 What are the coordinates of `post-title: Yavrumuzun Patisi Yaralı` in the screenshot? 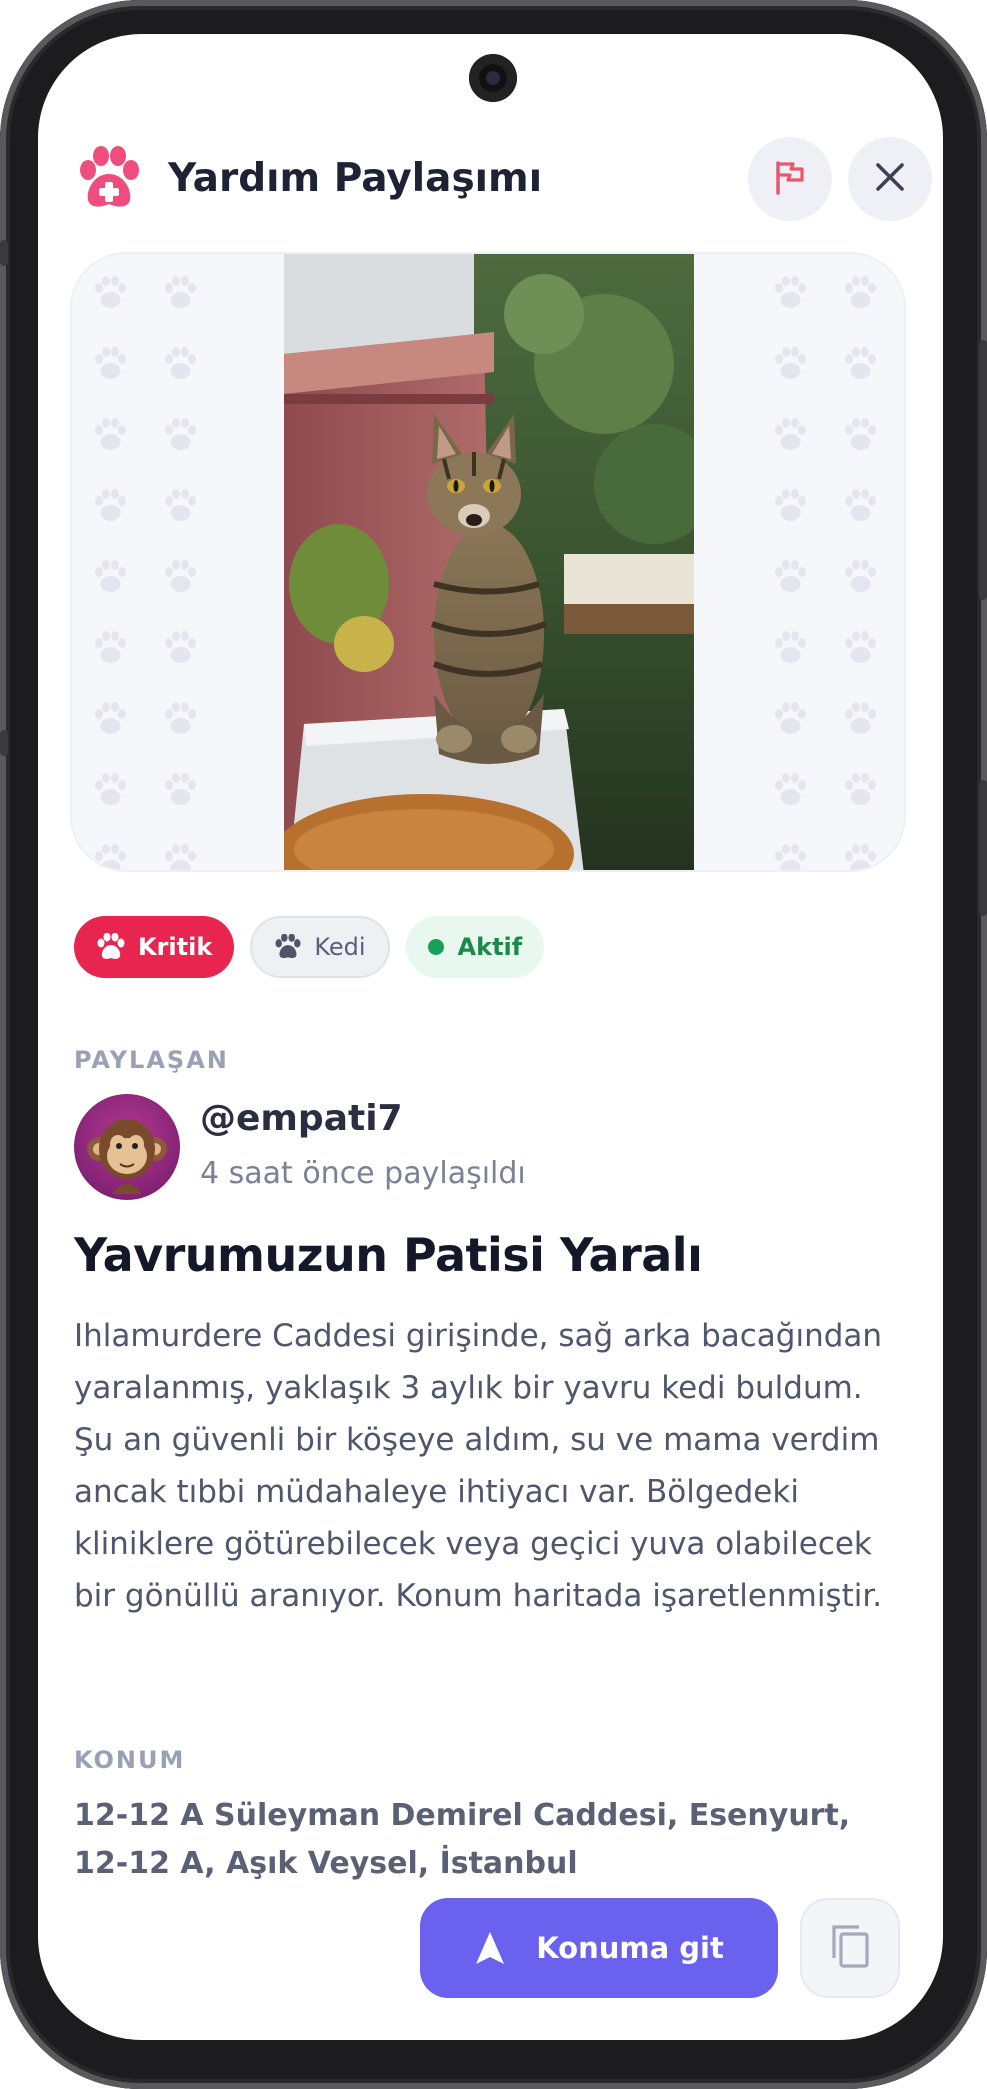 It's located at (388, 1255).